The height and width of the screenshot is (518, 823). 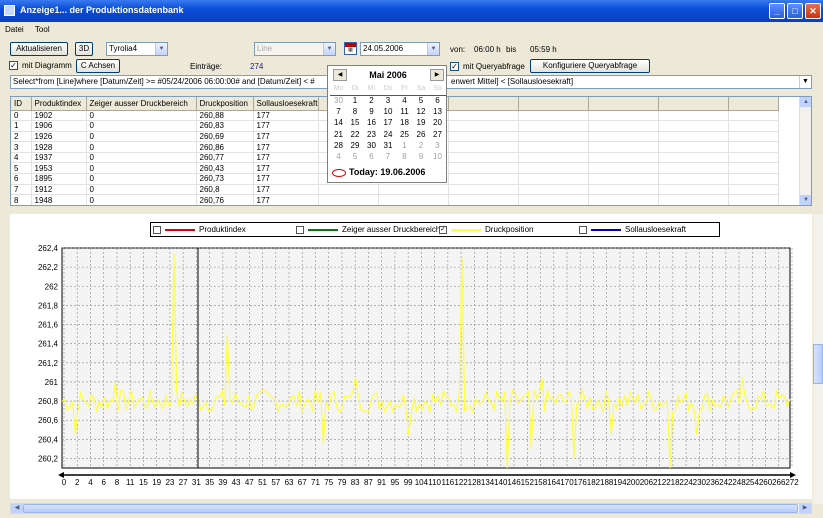 What do you see at coordinates (225, 104) in the screenshot?
I see `column-header-druckposition: Druckposition` at bounding box center [225, 104].